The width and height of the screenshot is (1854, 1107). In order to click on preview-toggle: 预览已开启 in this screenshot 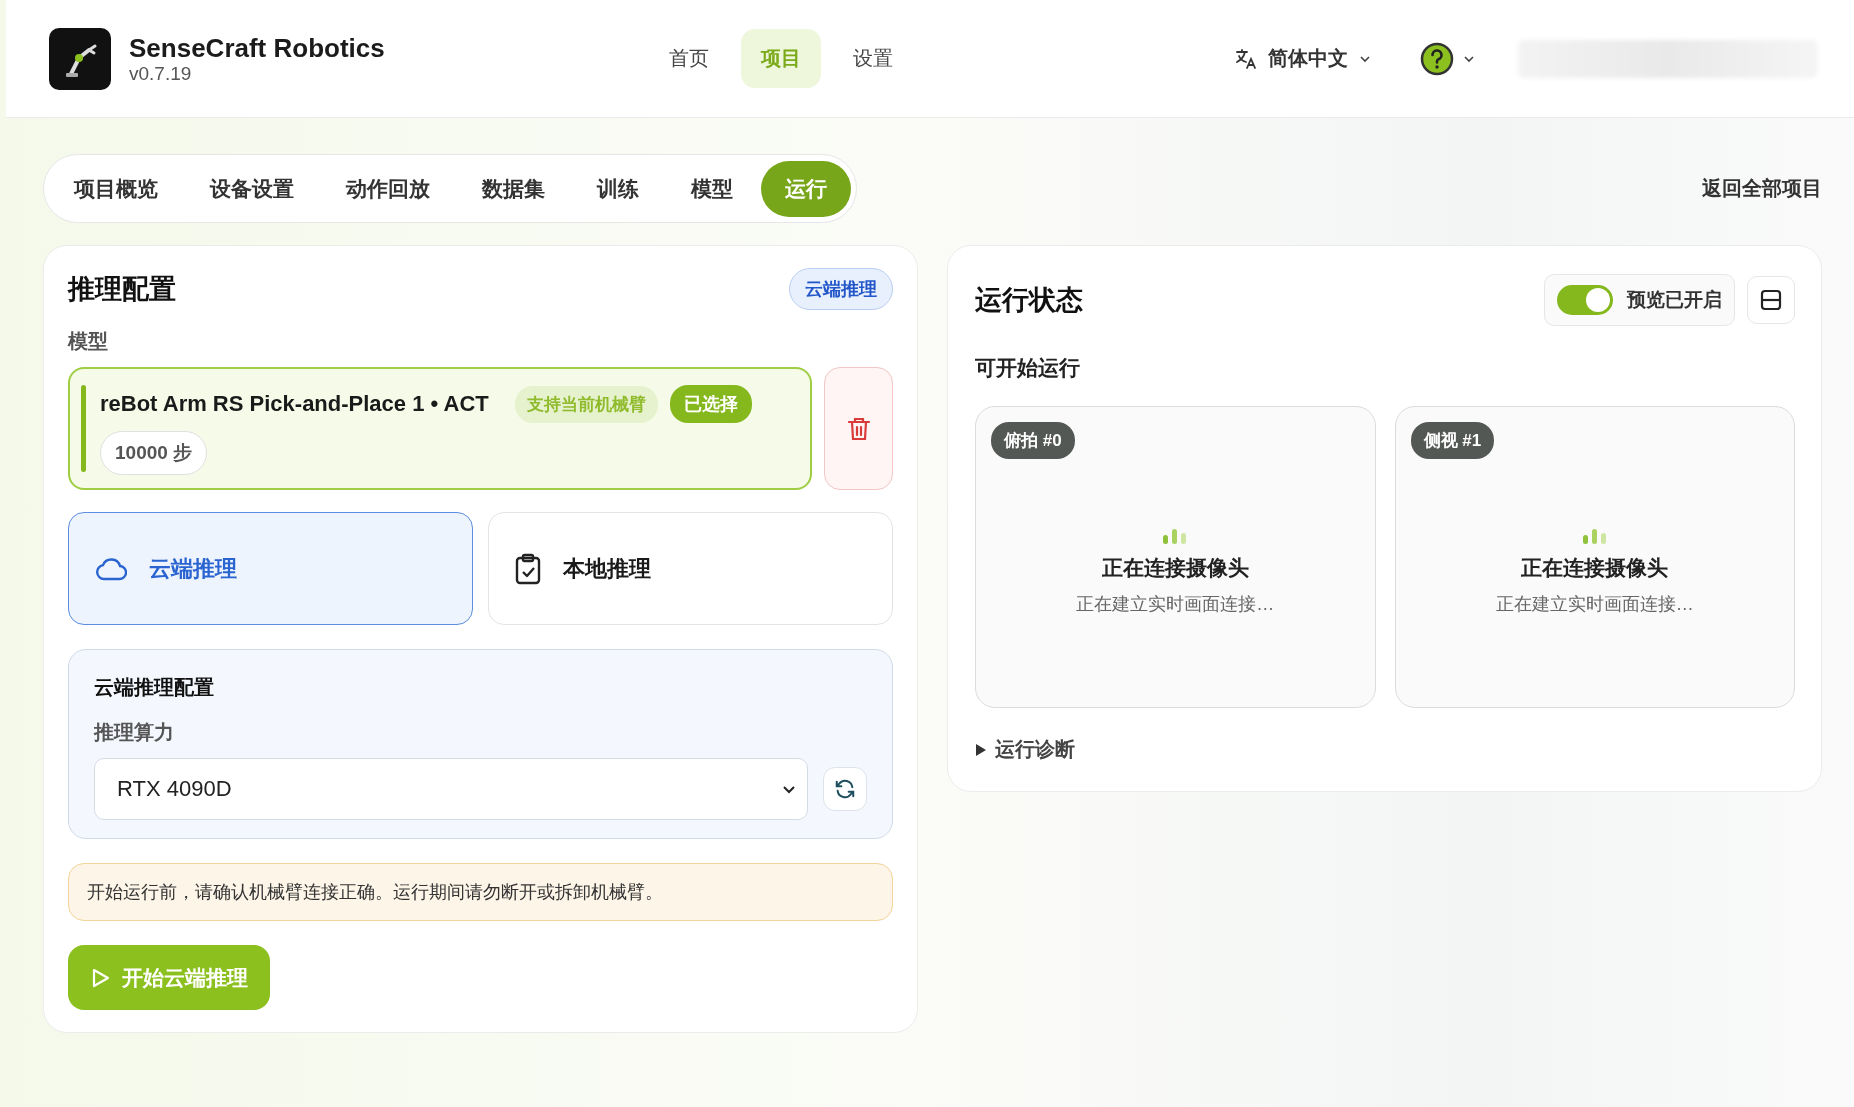, I will do `click(1639, 300)`.